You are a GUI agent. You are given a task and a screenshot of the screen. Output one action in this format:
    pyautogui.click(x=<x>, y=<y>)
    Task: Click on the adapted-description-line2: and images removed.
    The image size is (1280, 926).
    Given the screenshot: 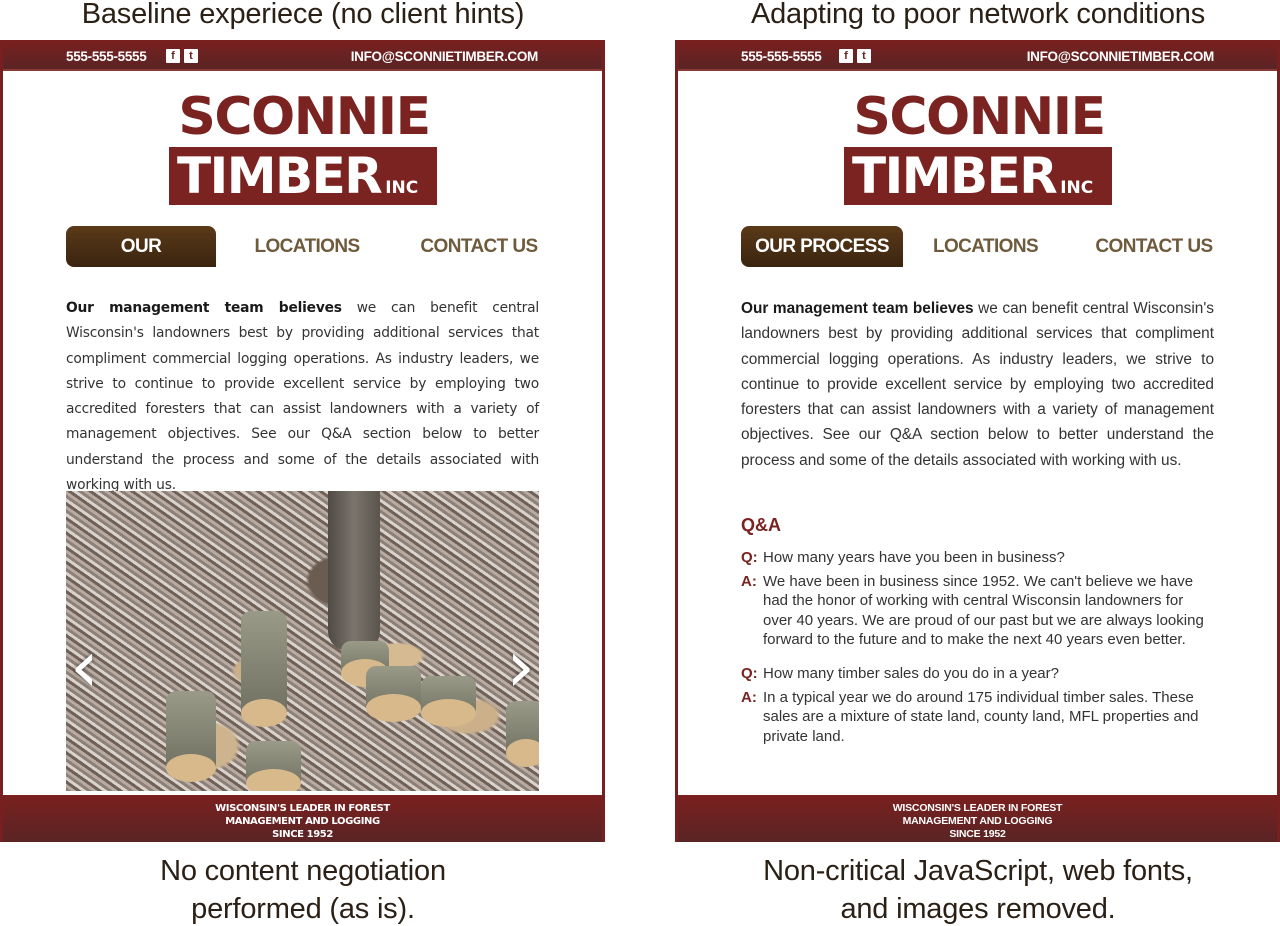 What is the action you would take?
    pyautogui.click(x=978, y=909)
    